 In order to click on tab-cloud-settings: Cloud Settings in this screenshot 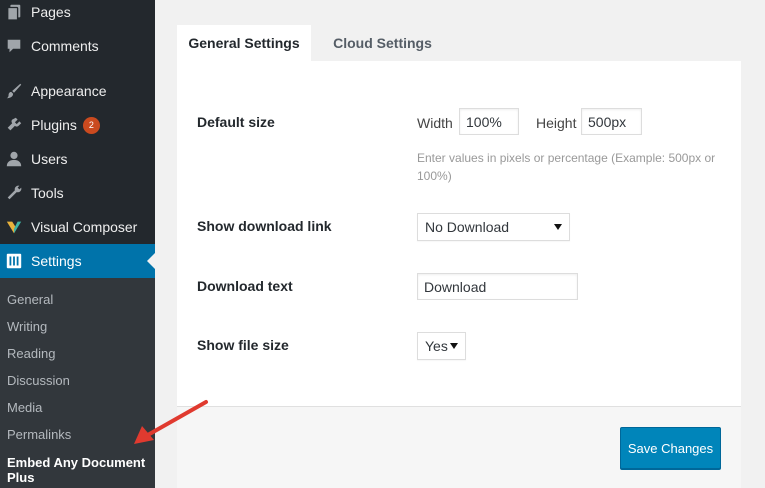, I will do `click(382, 43)`.